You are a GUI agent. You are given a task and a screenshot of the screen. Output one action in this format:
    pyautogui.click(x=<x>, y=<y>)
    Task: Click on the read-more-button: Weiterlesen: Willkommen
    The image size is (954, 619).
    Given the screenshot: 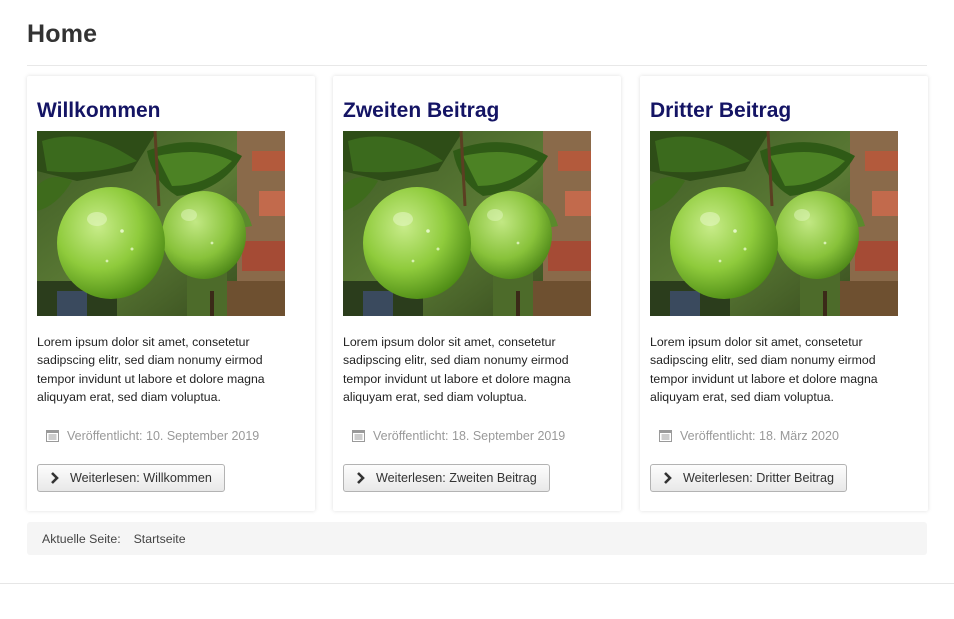 What is the action you would take?
    pyautogui.click(x=131, y=478)
    